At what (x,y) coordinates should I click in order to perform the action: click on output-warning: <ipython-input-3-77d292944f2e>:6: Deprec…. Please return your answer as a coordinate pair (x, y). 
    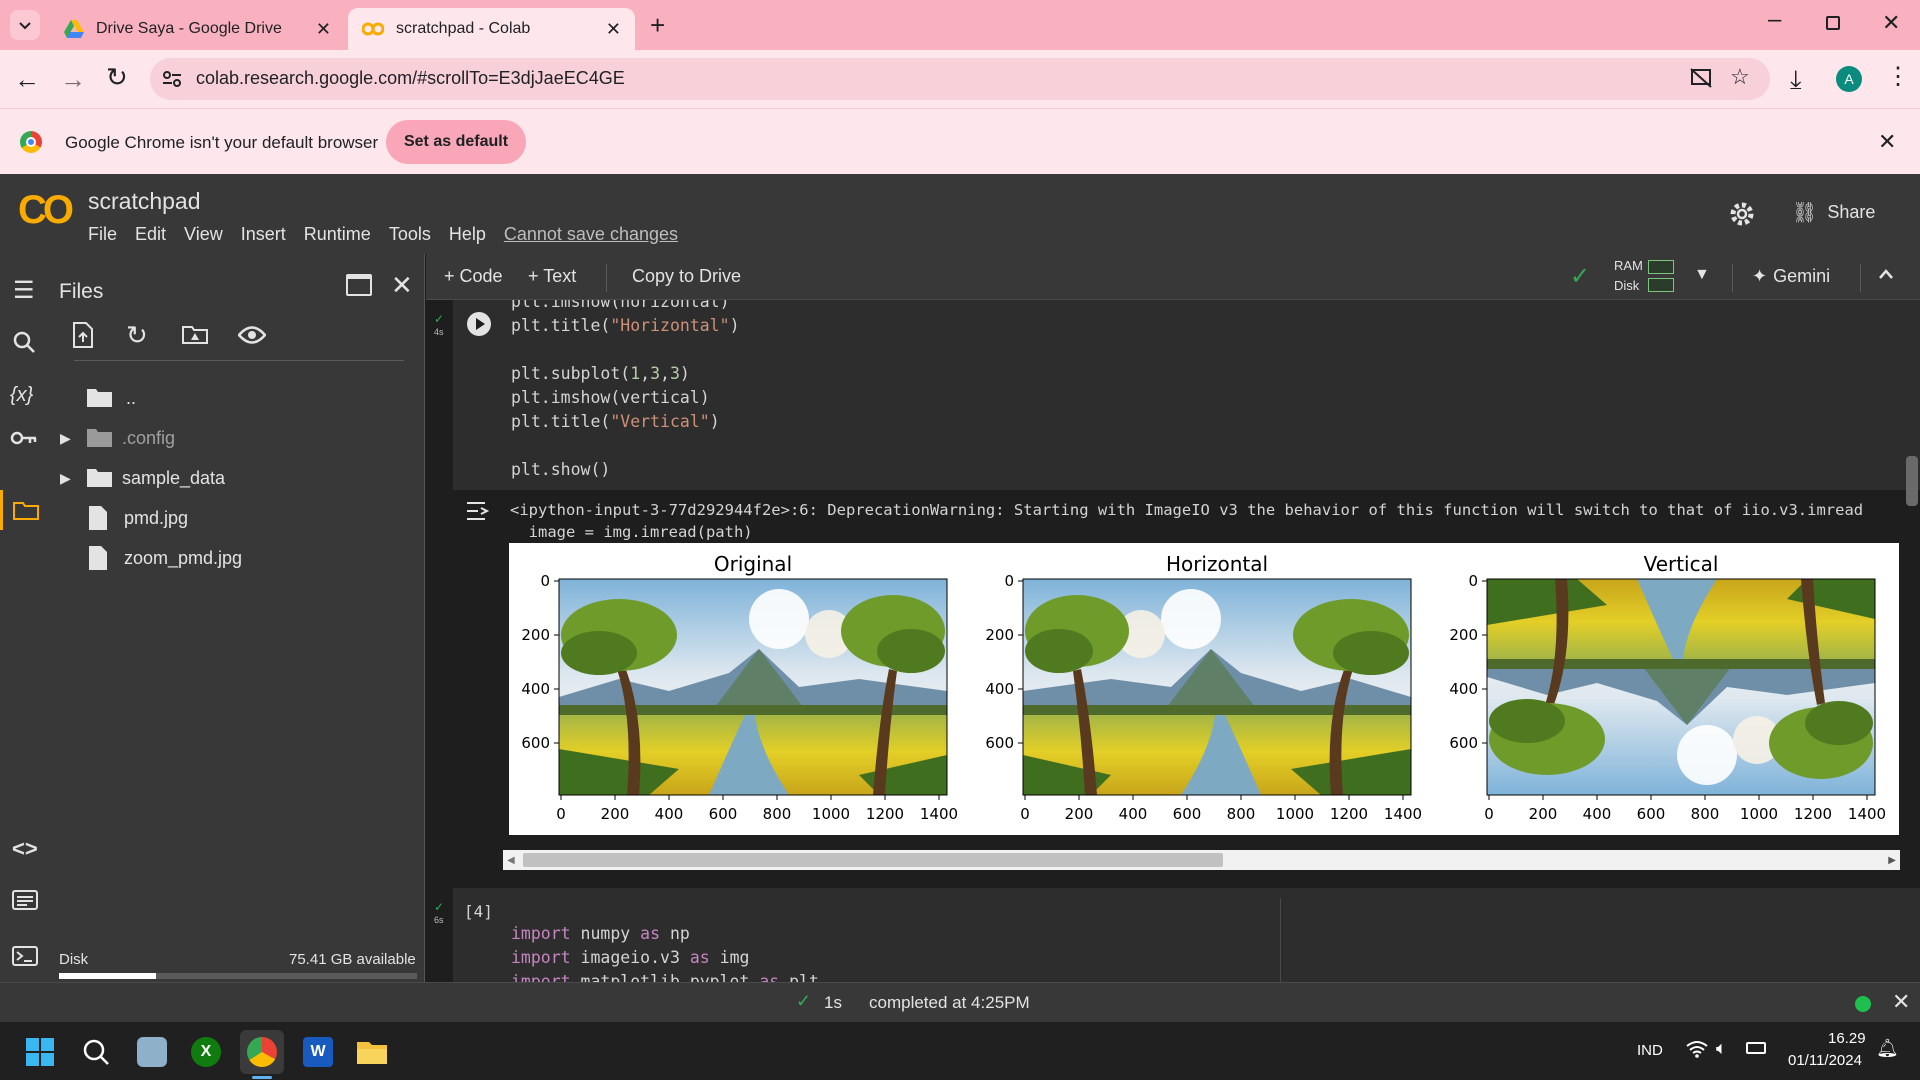
    Looking at the image, I should click on (1187, 510).